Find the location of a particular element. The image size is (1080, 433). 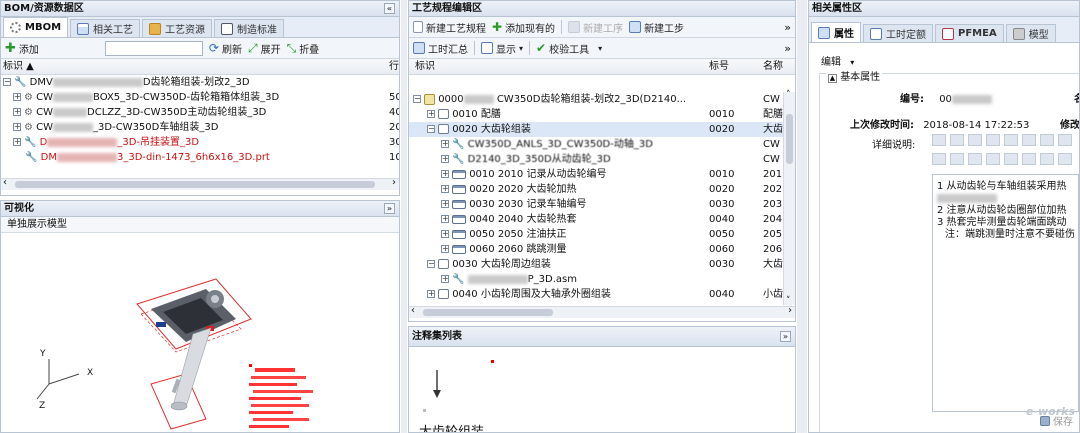

right-splitter is located at coordinates (802, 216).